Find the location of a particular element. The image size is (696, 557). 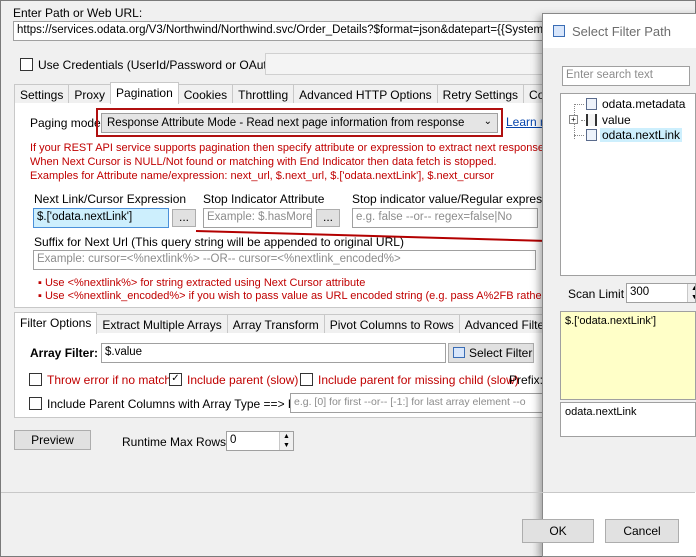

scan-limit-label: Scan Limit is located at coordinates (596, 294).